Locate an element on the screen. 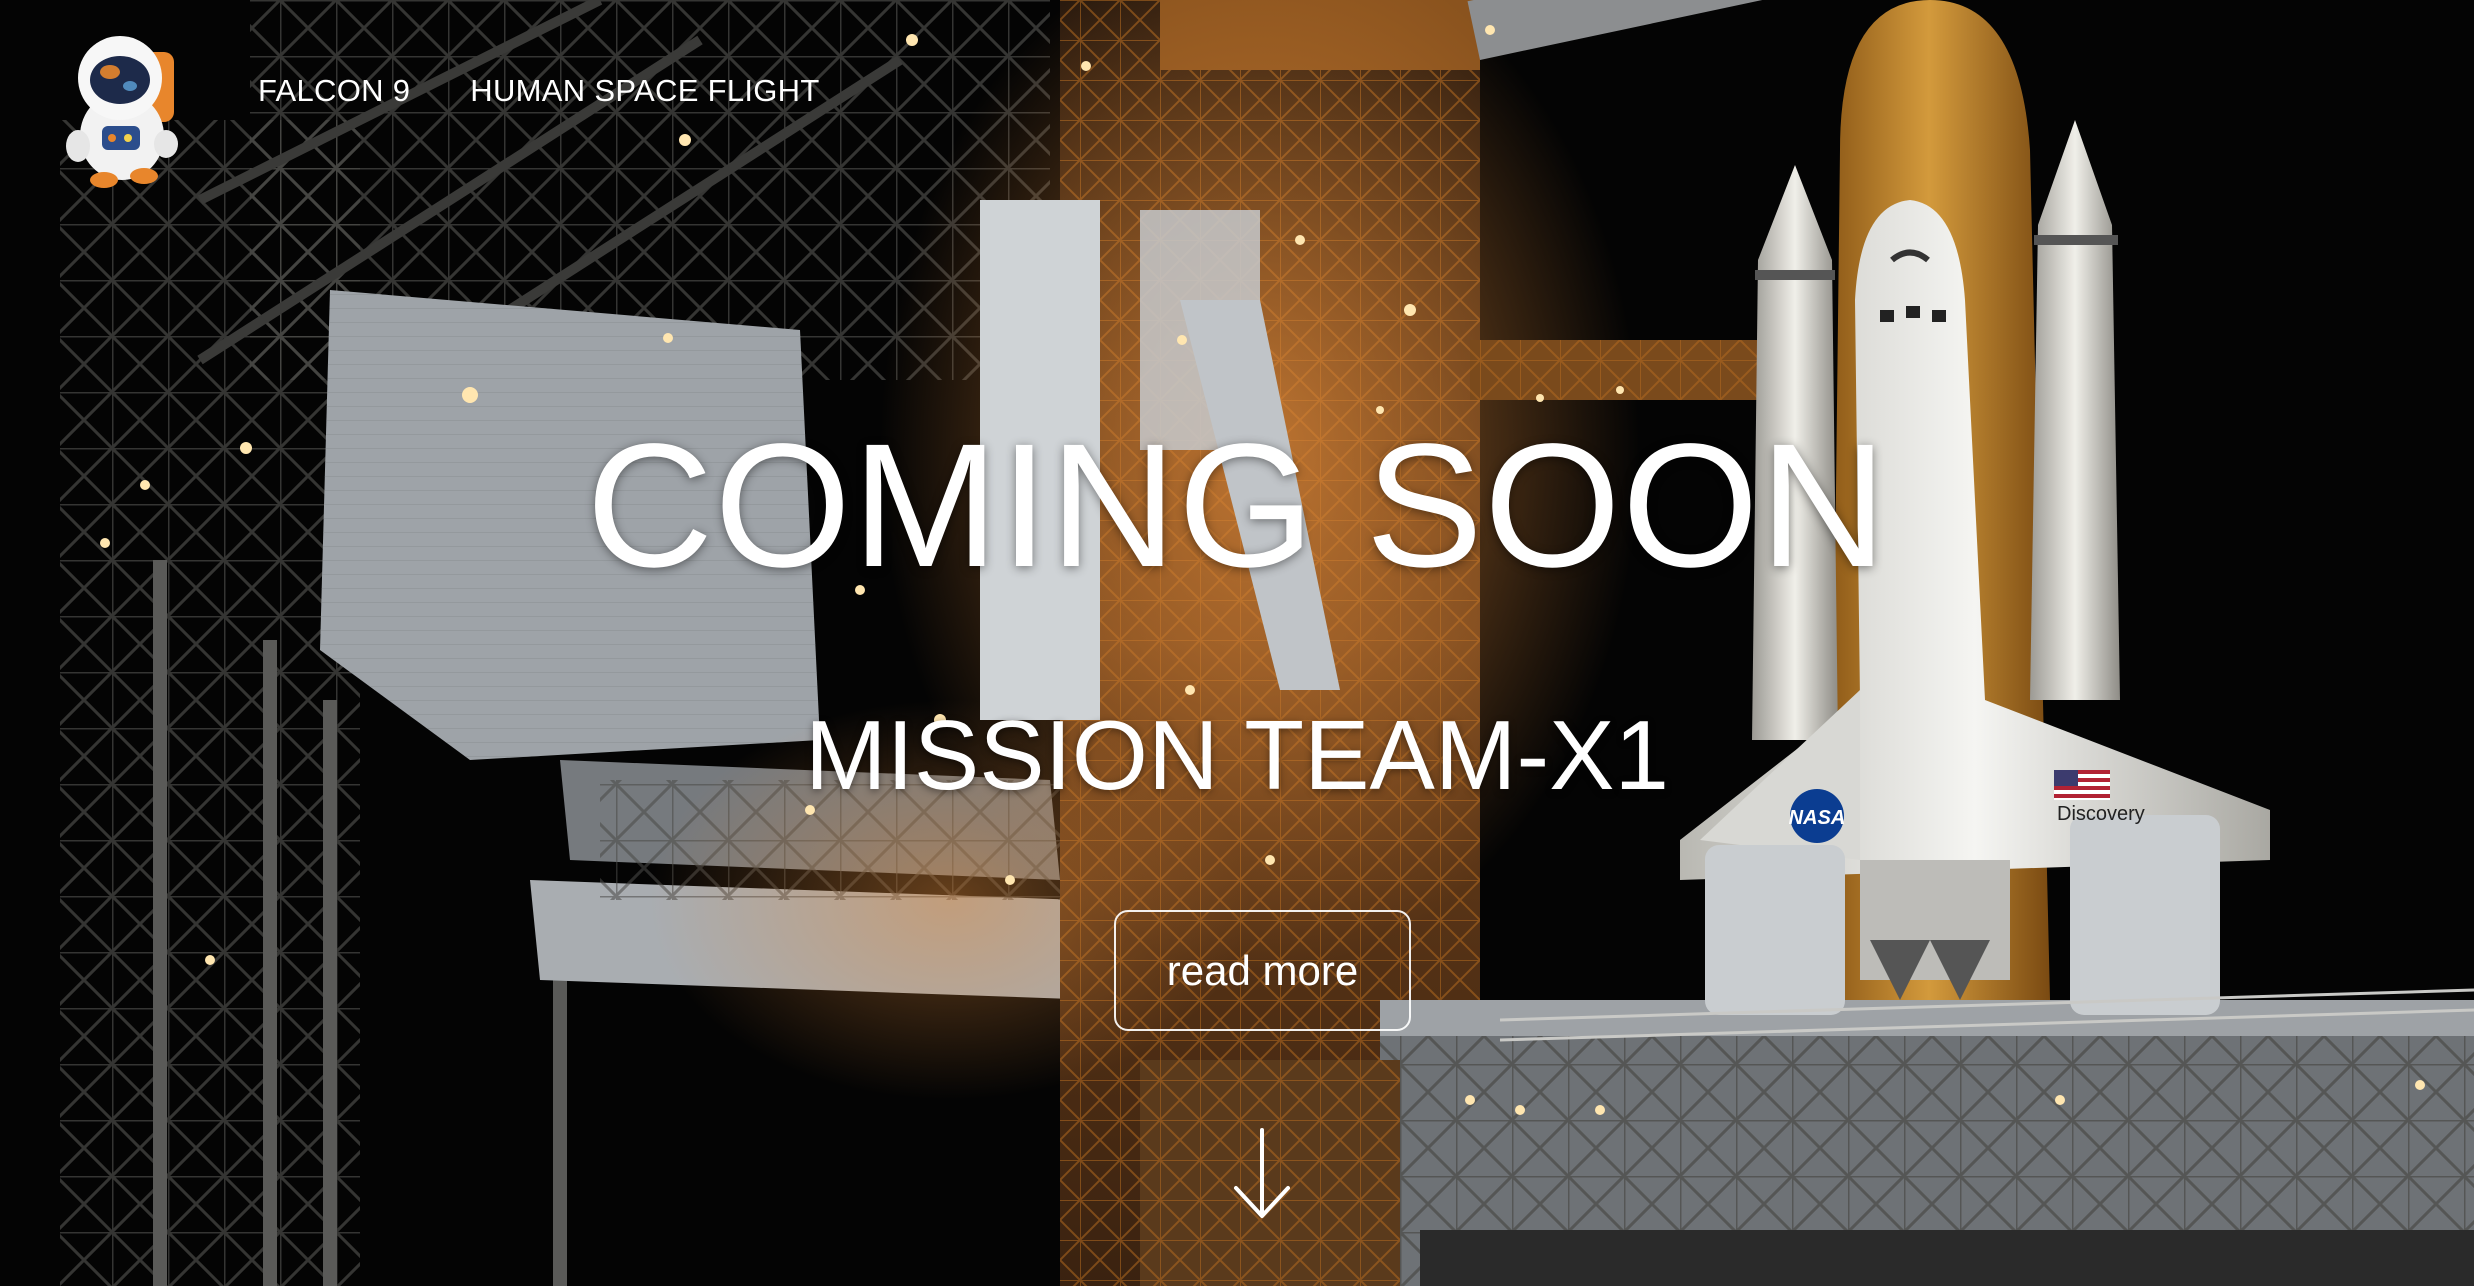 The height and width of the screenshot is (1286, 2474). hero-subheadline: MISSION TEAM-X1 is located at coordinates (1236, 755).